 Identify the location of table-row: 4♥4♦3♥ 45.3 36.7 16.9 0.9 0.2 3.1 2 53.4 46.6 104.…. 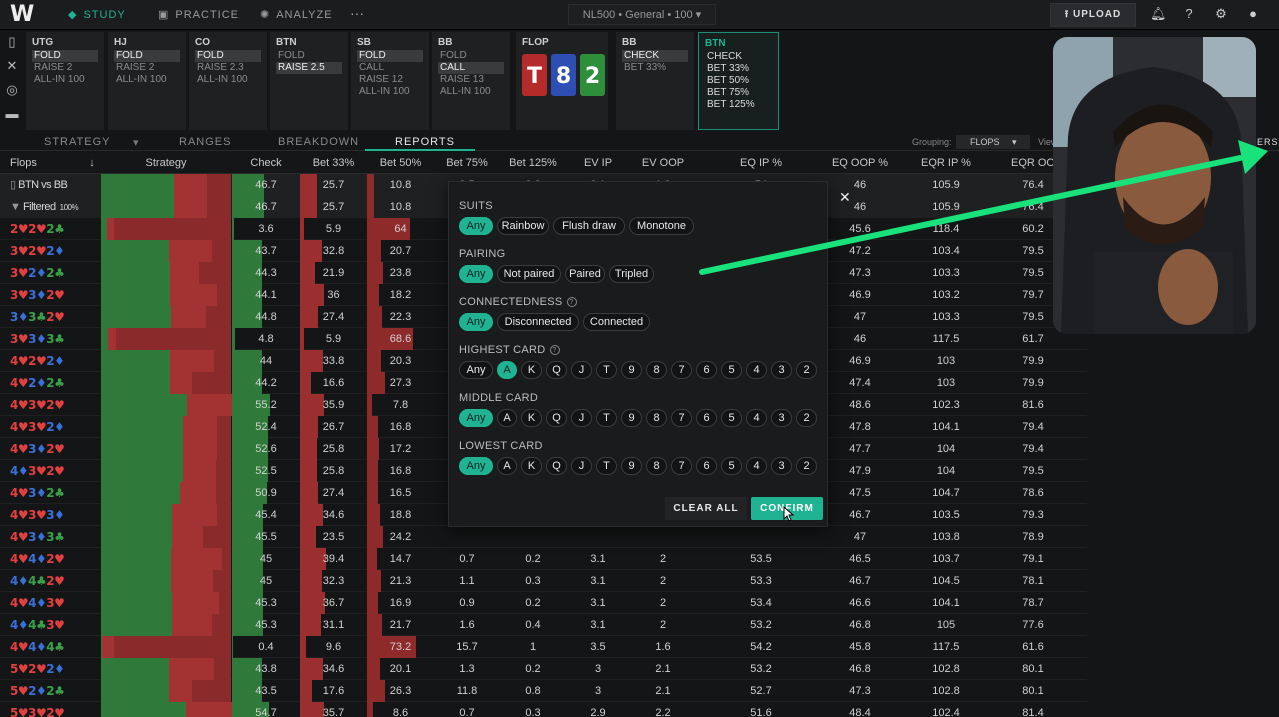
(543, 603).